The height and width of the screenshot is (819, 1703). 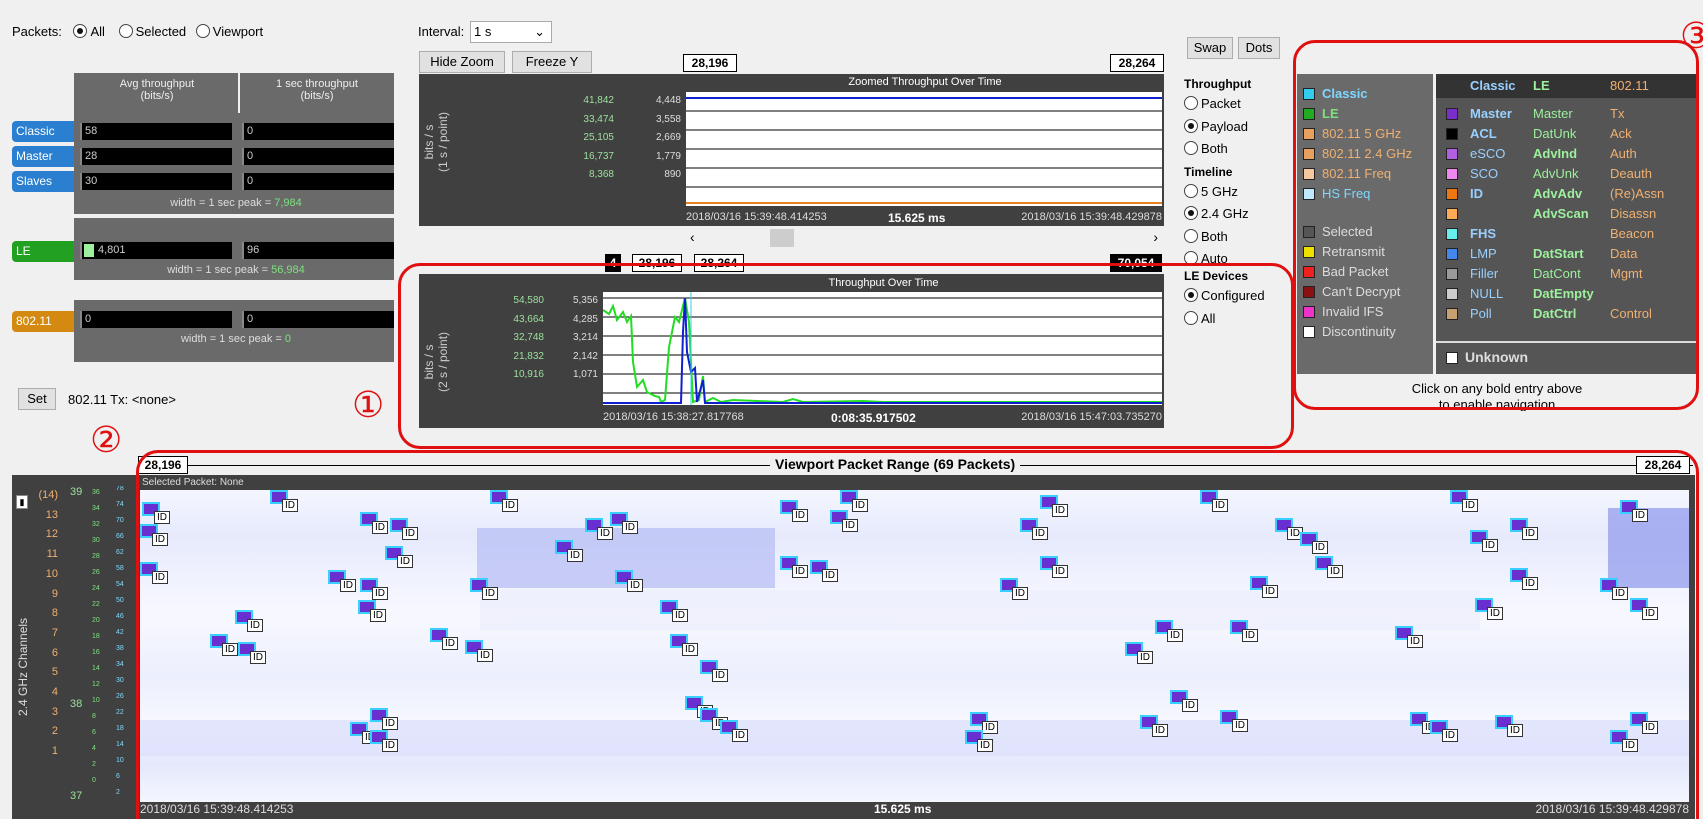 I want to click on annotation-1: ①, so click(x=368, y=405).